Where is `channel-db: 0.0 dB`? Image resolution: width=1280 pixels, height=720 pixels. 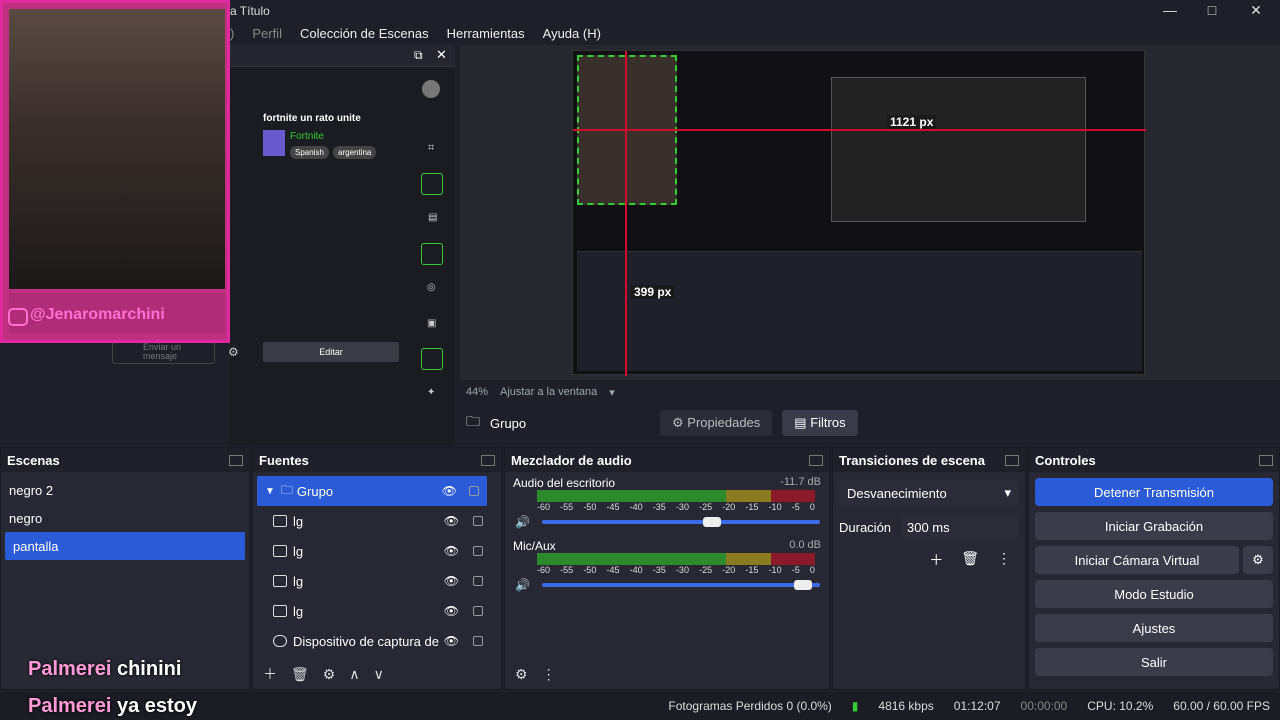 channel-db: 0.0 dB is located at coordinates (805, 545).